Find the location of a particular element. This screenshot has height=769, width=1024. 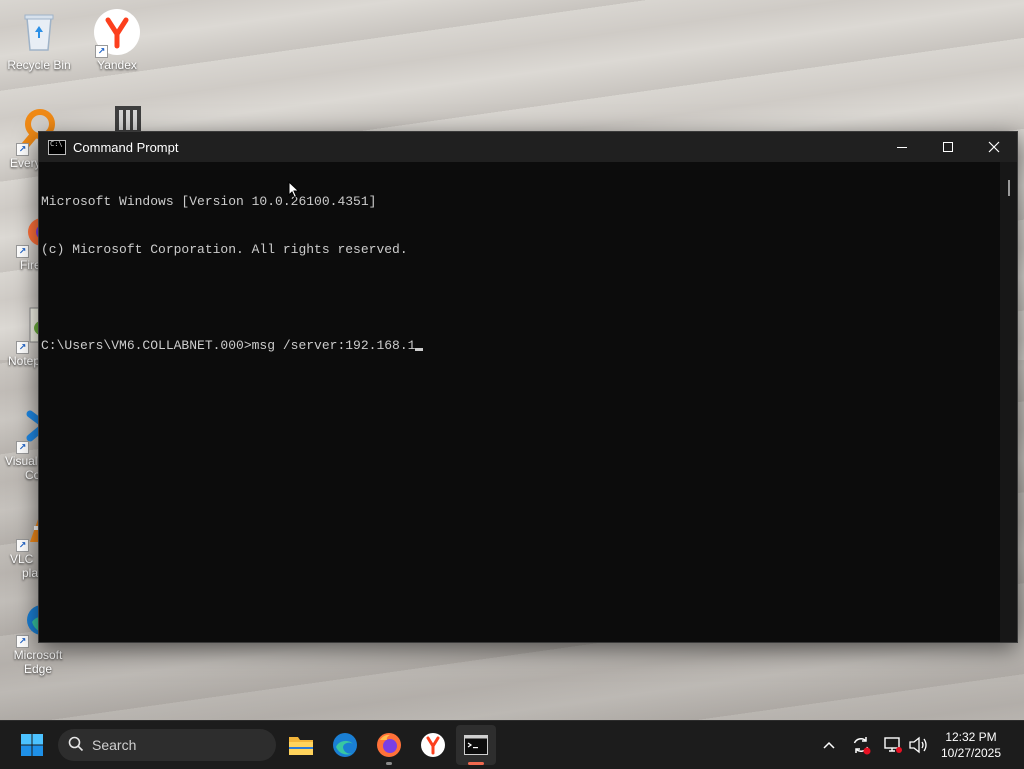

taskbar-yandex is located at coordinates (433, 745).